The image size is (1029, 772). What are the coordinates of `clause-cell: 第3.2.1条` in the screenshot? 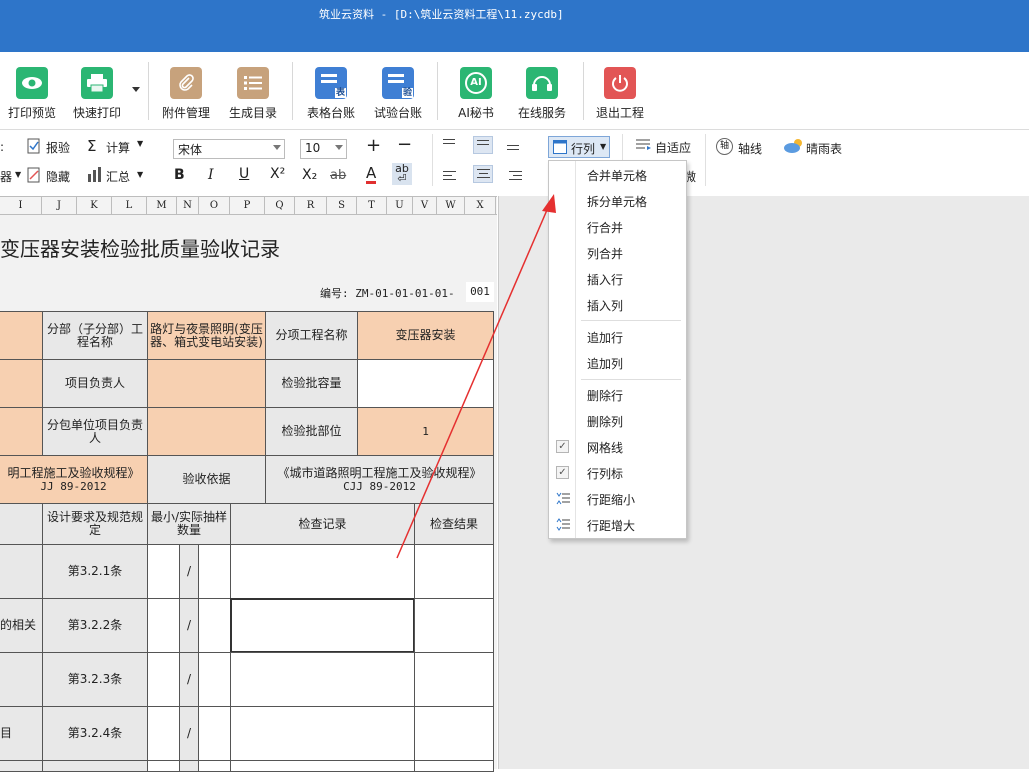 It's located at (95, 571).